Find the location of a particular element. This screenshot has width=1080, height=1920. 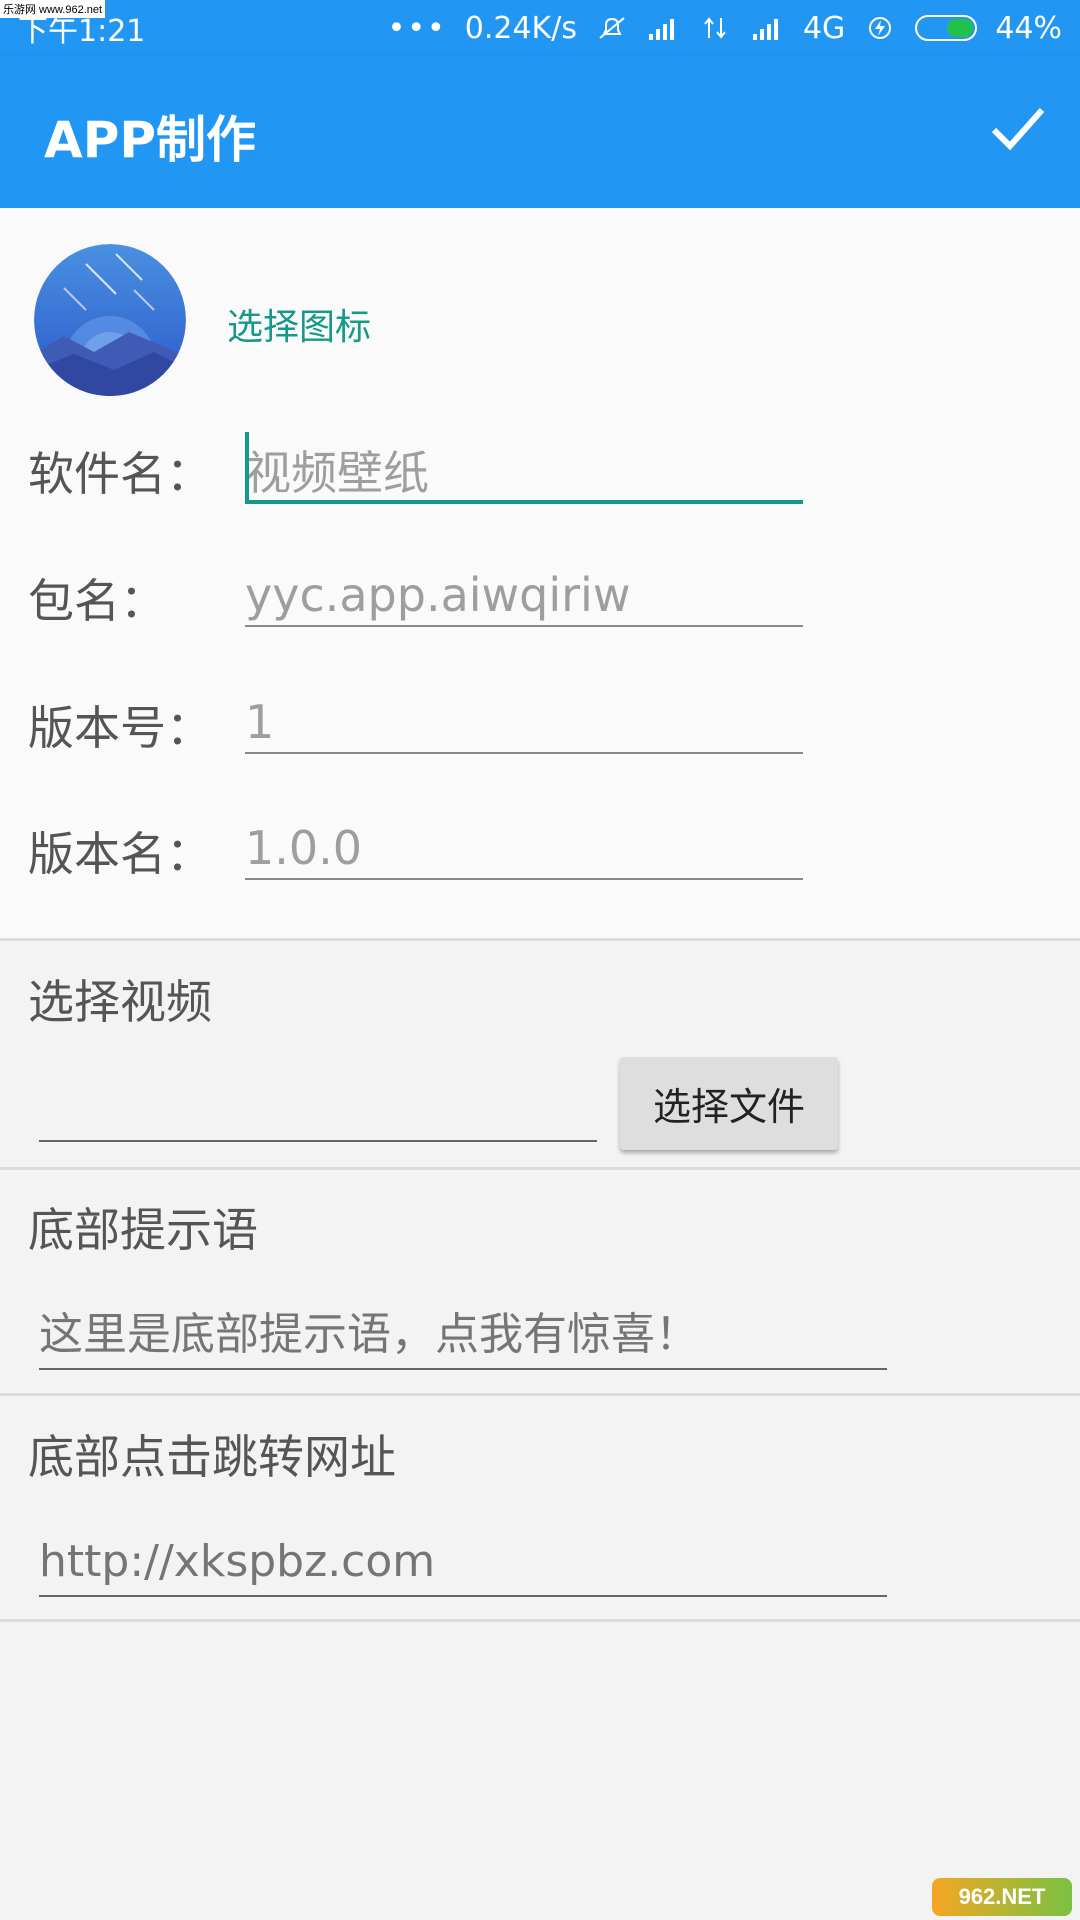

app-icon-preview is located at coordinates (110, 320).